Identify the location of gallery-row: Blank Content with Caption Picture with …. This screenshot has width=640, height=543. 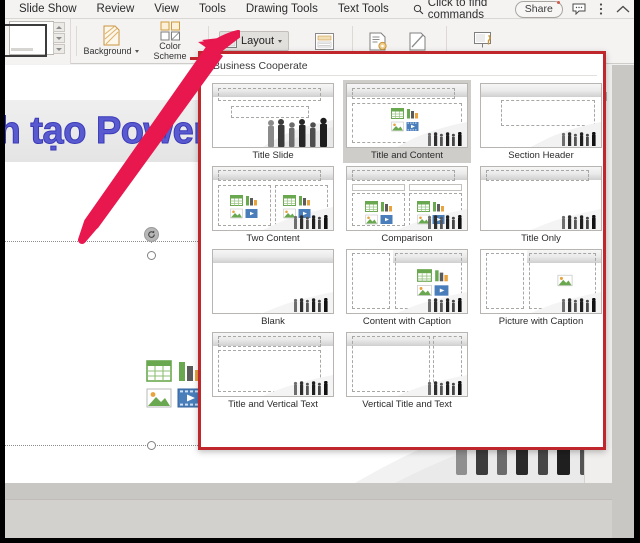
(405, 287).